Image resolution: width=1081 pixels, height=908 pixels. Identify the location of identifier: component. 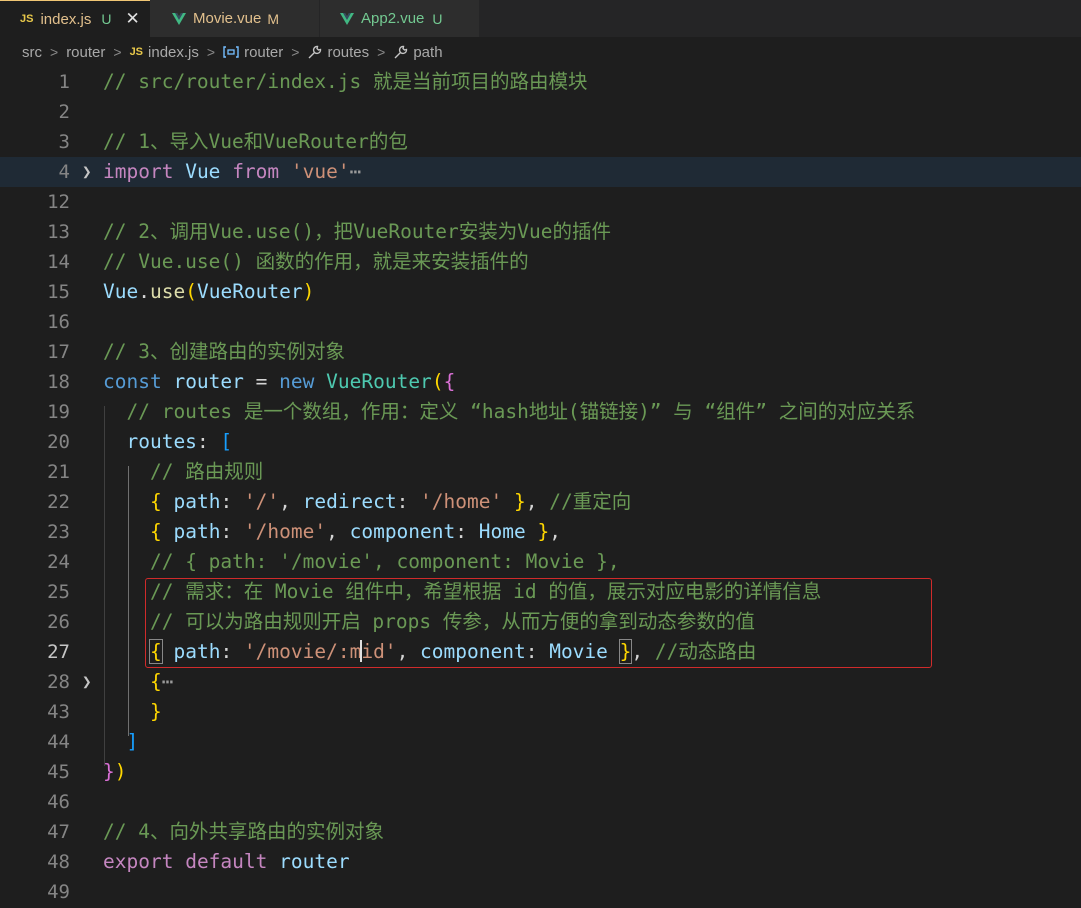
(402, 531).